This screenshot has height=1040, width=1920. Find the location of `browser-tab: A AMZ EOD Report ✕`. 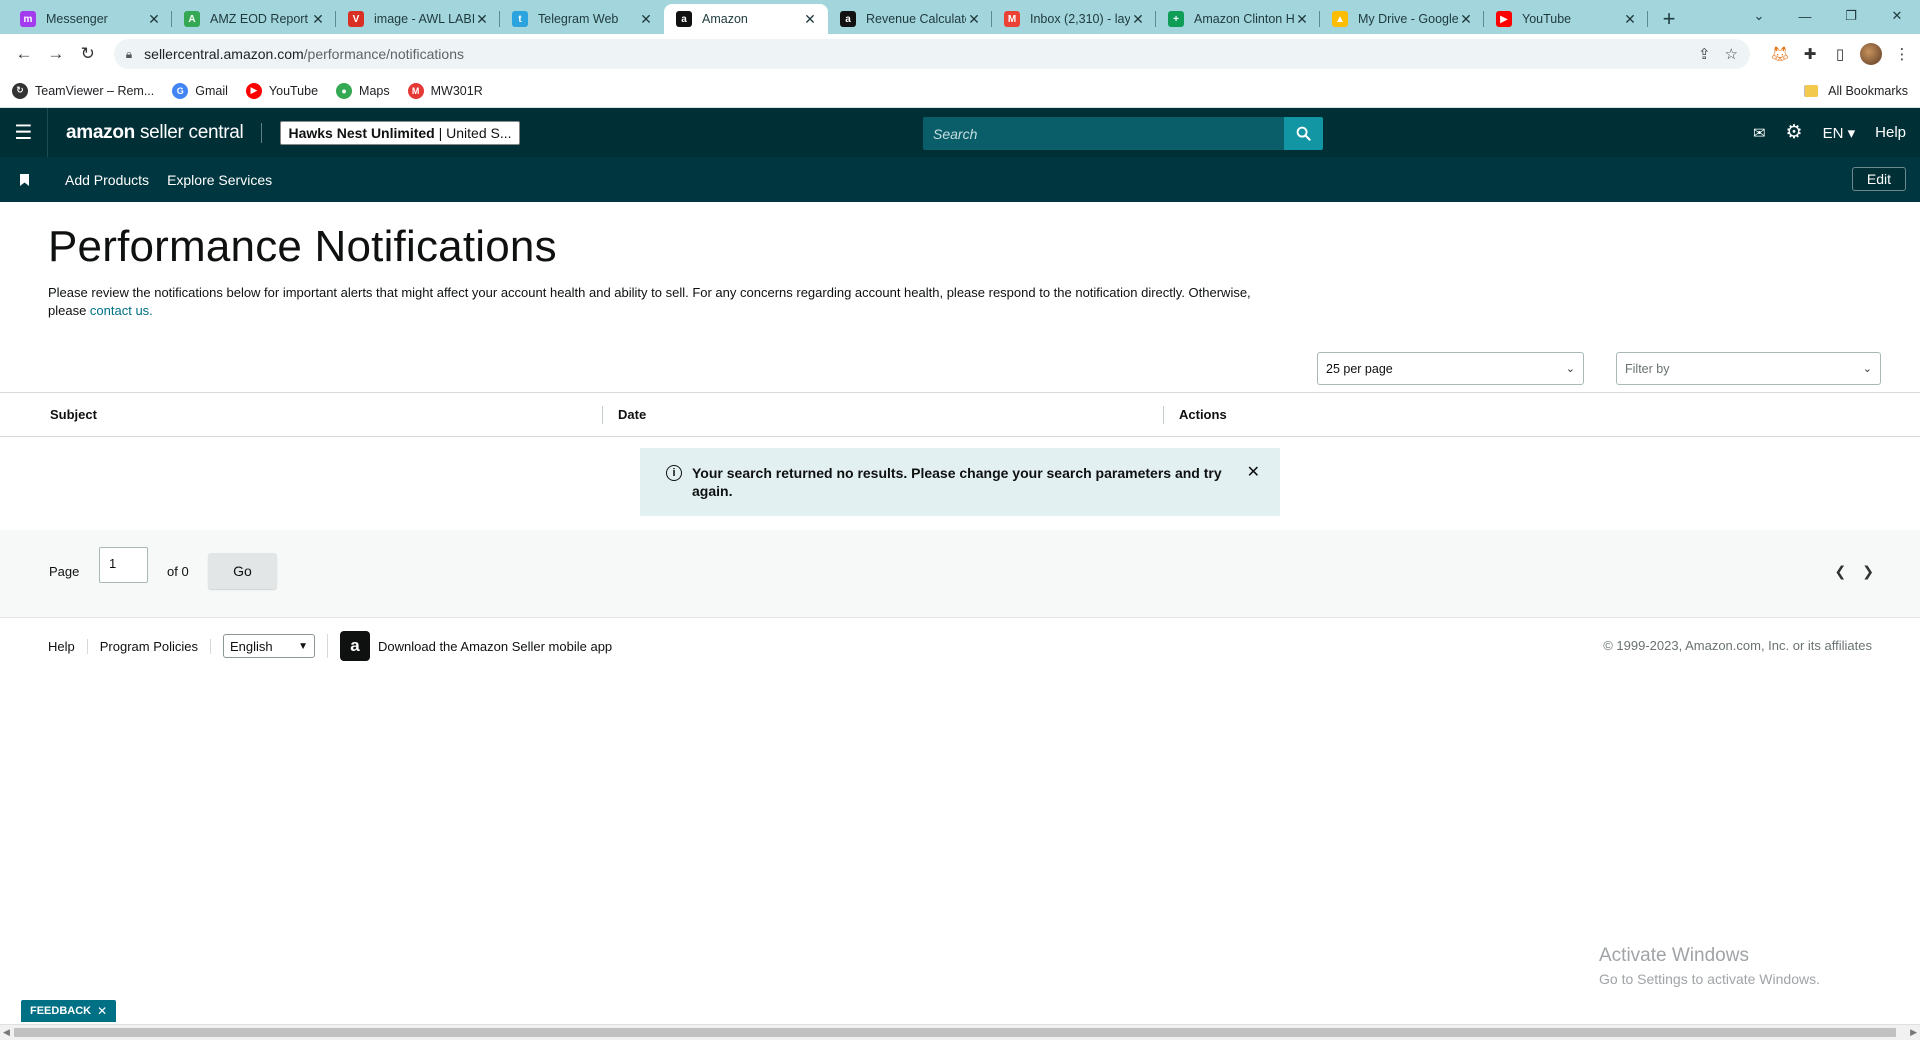

browser-tab: A AMZ EOD Report ✕ is located at coordinates (254, 19).